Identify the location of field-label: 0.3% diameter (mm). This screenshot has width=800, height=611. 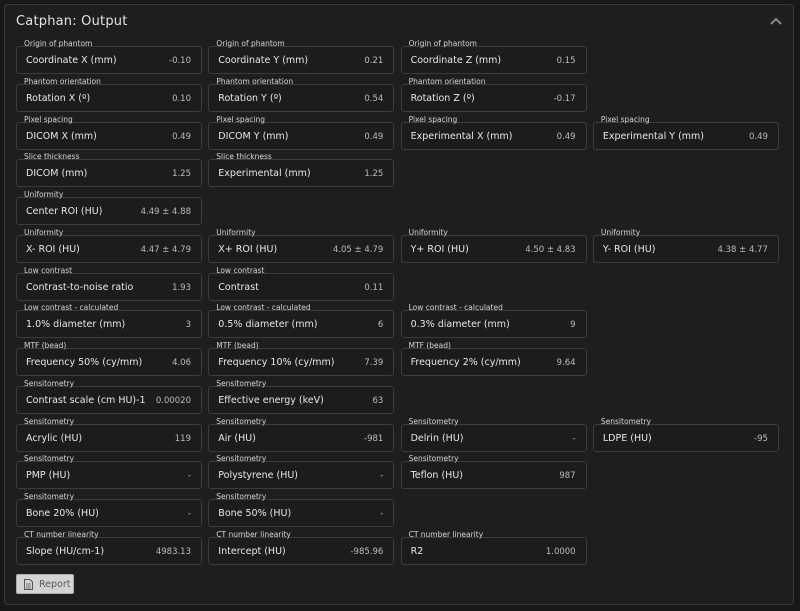
(460, 325).